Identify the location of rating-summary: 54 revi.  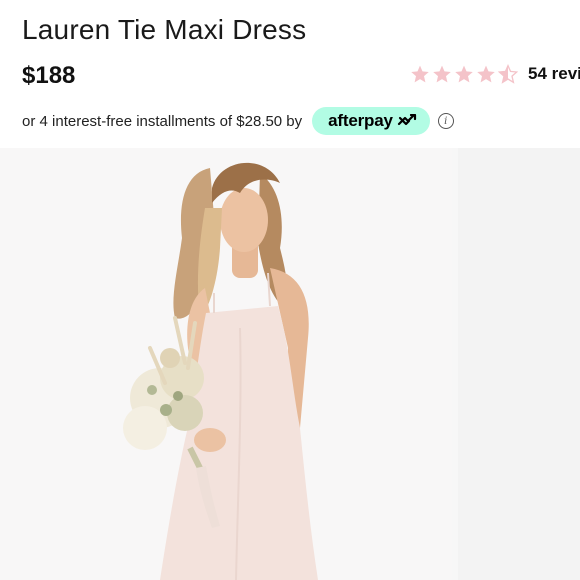
(495, 74).